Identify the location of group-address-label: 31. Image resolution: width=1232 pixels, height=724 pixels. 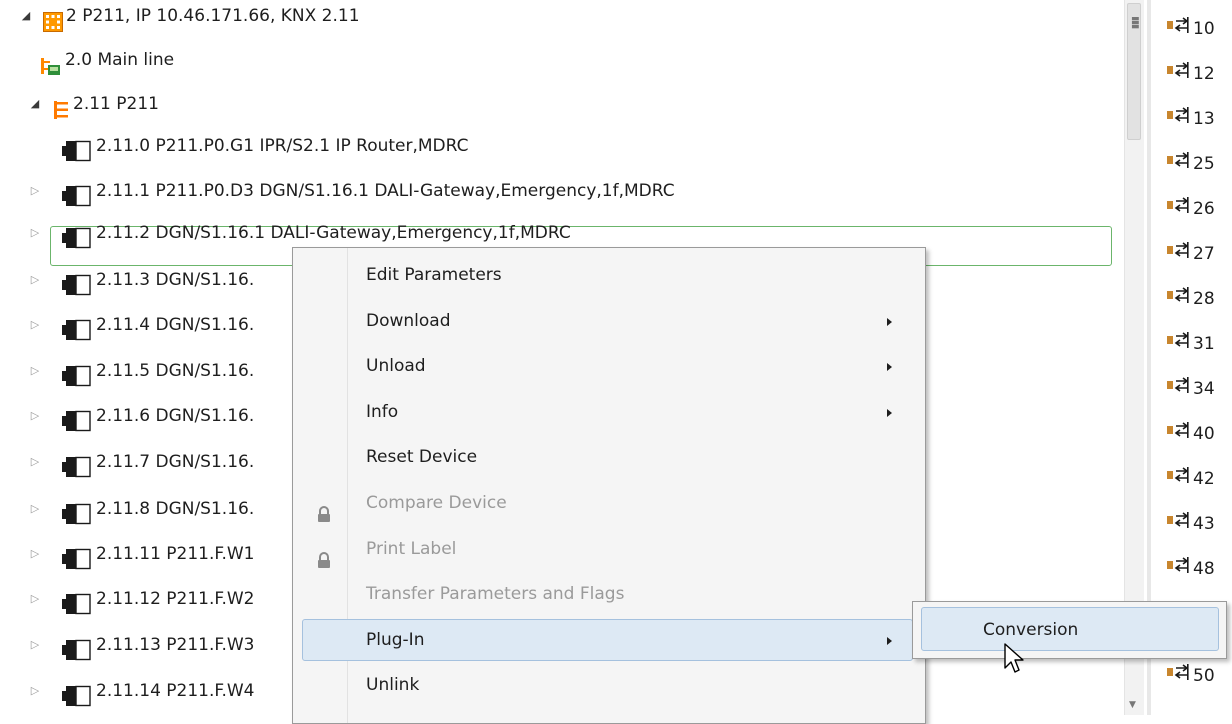
(1204, 344).